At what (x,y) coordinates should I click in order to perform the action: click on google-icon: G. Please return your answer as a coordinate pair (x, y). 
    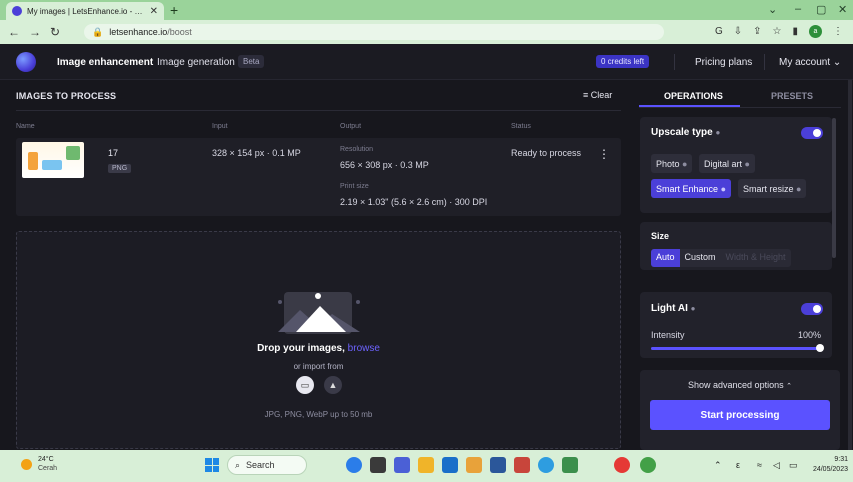
    Looking at the image, I should click on (719, 31).